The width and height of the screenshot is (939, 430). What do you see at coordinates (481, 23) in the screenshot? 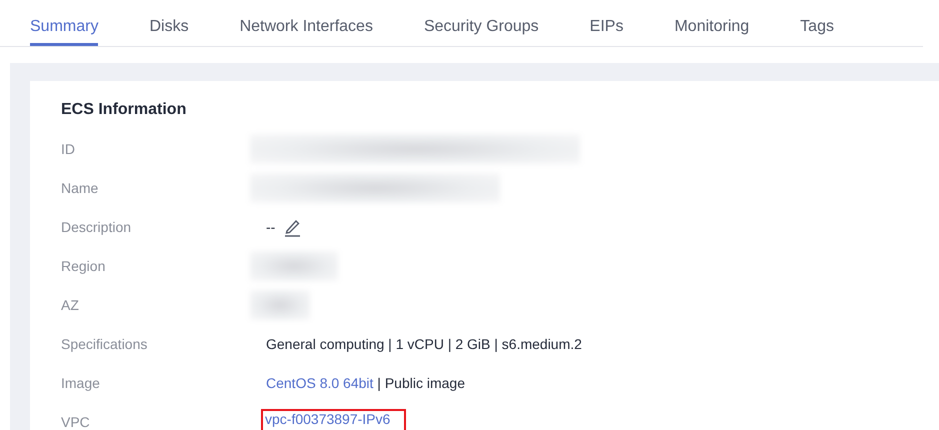
I see `tab: Security Groups` at bounding box center [481, 23].